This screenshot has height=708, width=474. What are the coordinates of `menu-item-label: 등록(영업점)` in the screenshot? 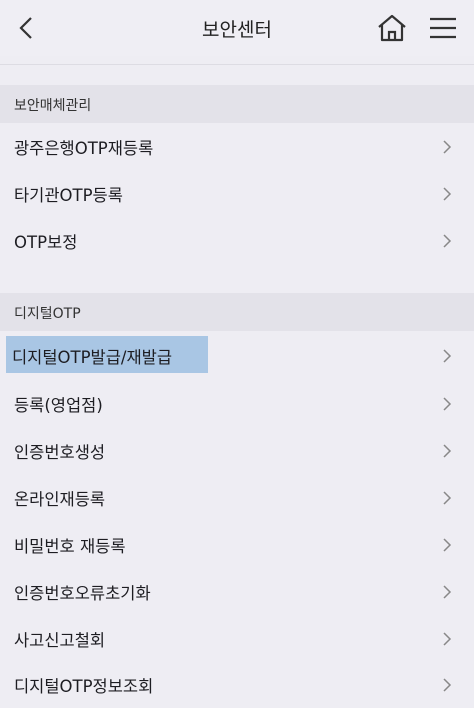 It's located at (58, 405).